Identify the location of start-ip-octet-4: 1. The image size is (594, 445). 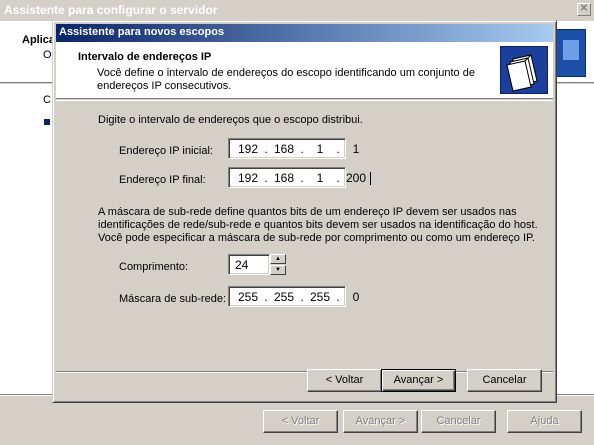
(356, 149).